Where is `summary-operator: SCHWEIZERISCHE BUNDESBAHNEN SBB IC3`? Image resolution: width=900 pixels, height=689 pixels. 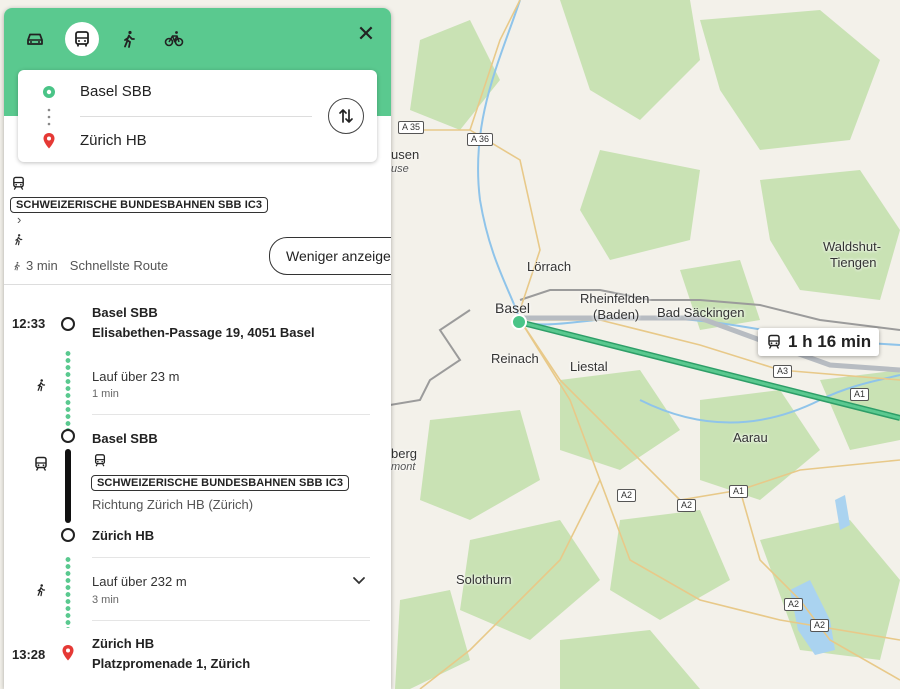
summary-operator: SCHWEIZERISCHE BUNDESBAHNEN SBB IC3 is located at coordinates (139, 204).